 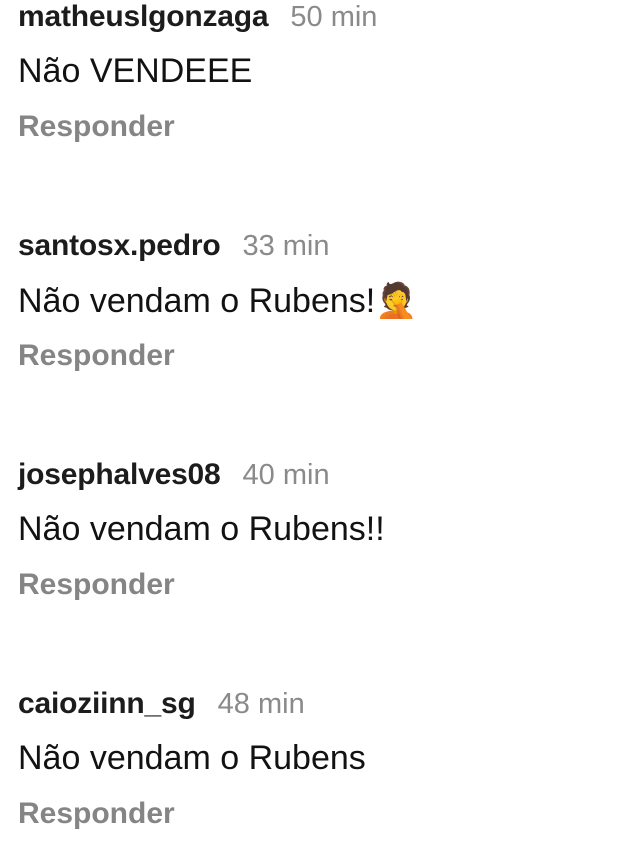 What do you see at coordinates (396, 301) in the screenshot?
I see `face-palm-icon: 🤦` at bounding box center [396, 301].